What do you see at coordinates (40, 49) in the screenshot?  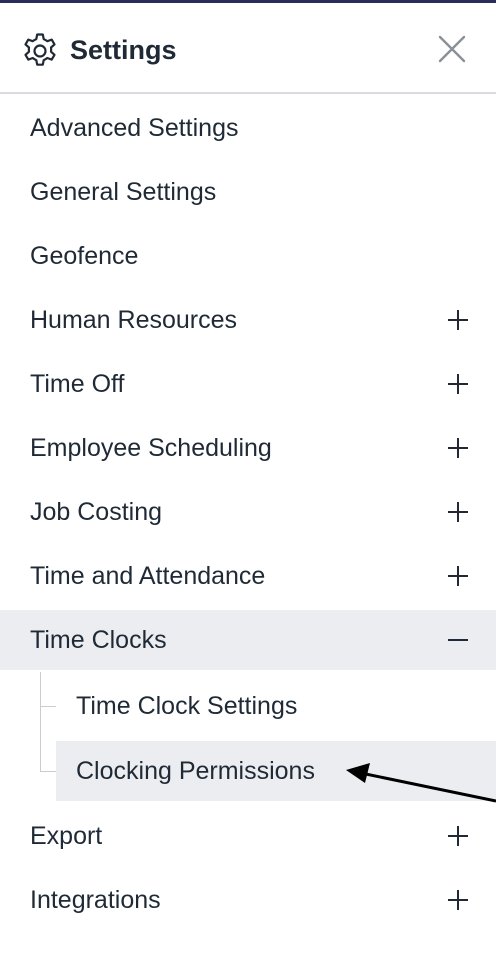 I see `gear-icon` at bounding box center [40, 49].